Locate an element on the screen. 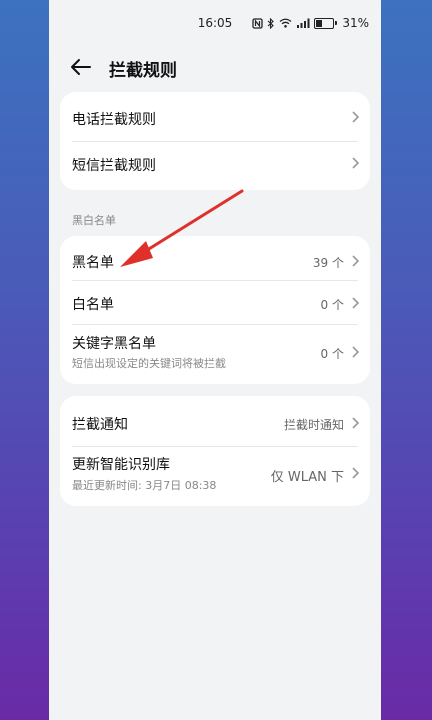 The height and width of the screenshot is (720, 432). sms-block-rules-label: 短信拦截规则 is located at coordinates (114, 166).